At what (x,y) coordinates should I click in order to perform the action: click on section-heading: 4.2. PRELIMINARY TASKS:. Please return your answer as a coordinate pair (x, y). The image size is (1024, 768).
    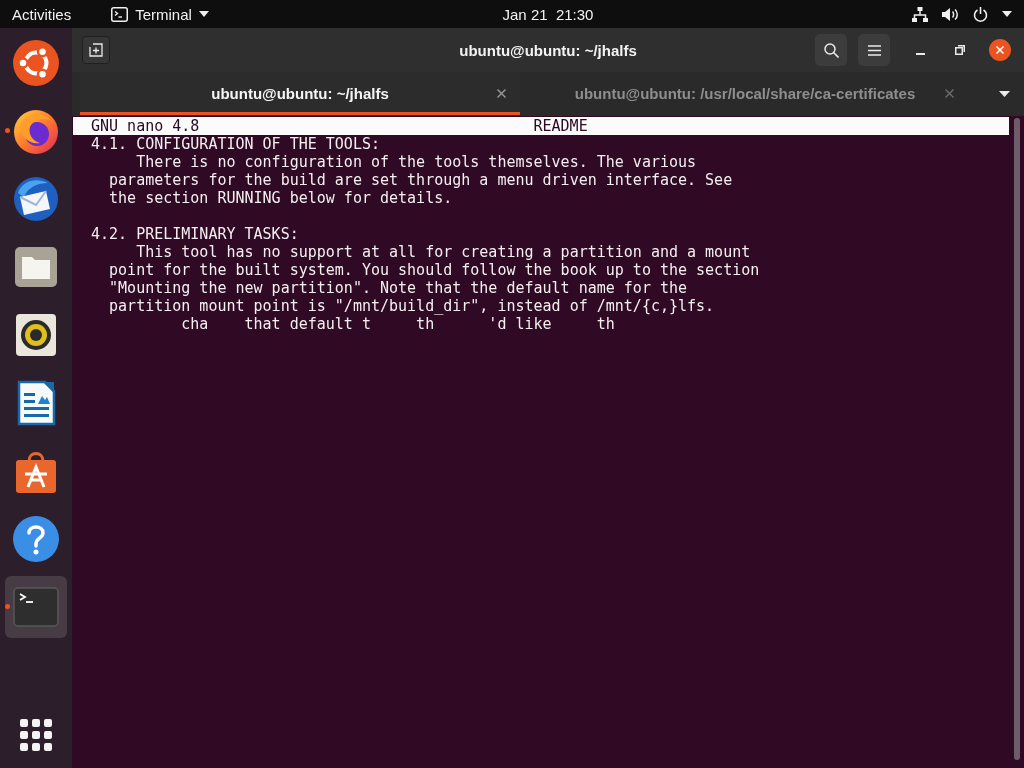
    Looking at the image, I should click on (194, 234).